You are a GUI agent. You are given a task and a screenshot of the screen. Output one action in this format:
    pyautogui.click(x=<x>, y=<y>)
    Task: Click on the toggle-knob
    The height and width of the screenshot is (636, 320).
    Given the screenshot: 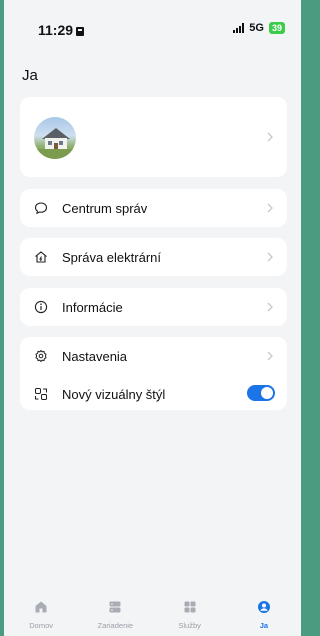 What is the action you would take?
    pyautogui.click(x=267, y=393)
    